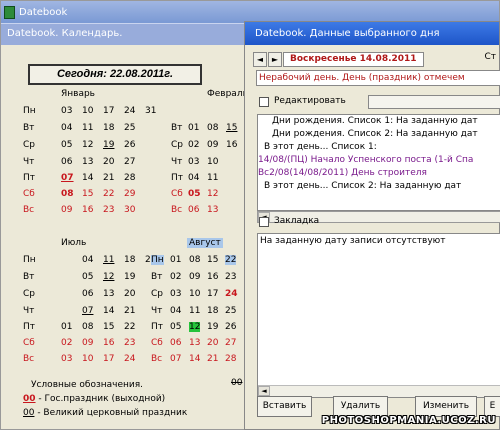  What do you see at coordinates (284, 406) in the screenshot?
I see `insert-button: Вставить` at bounding box center [284, 406].